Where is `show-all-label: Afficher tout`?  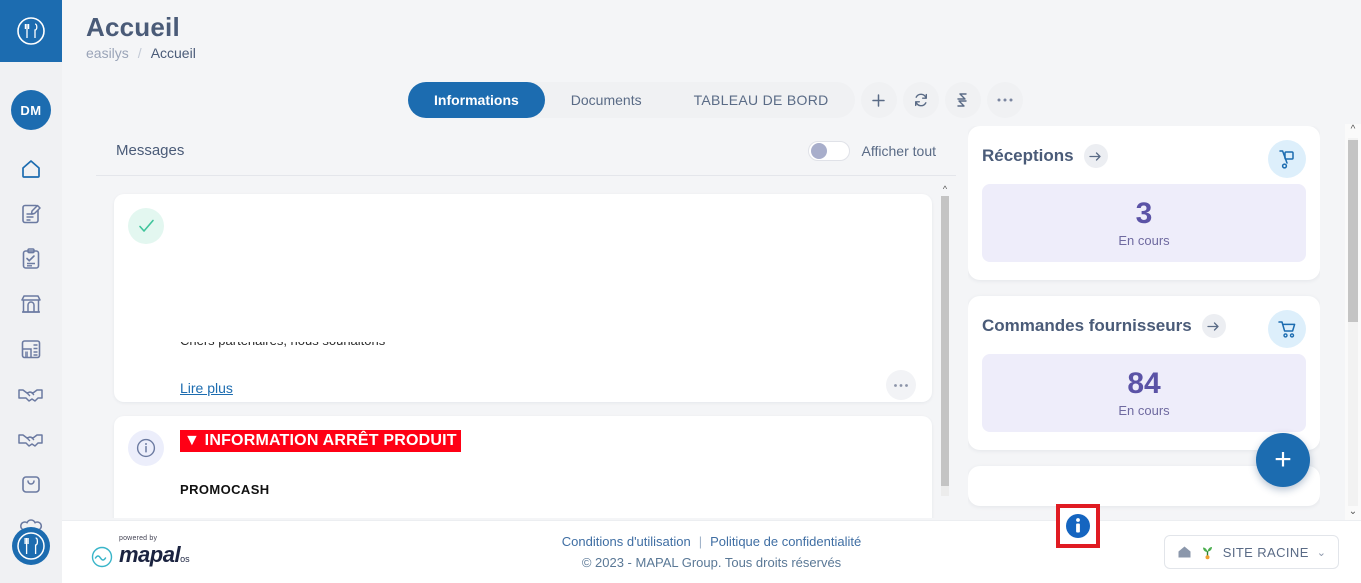
show-all-label: Afficher tout is located at coordinates (898, 150).